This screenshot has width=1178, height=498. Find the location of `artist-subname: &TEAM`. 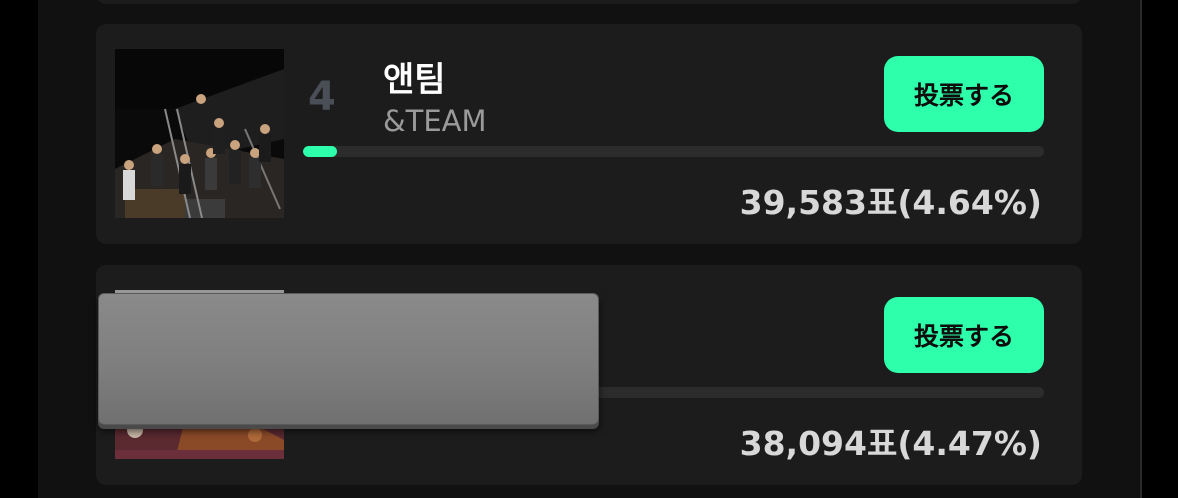

artist-subname: &TEAM is located at coordinates (435, 121).